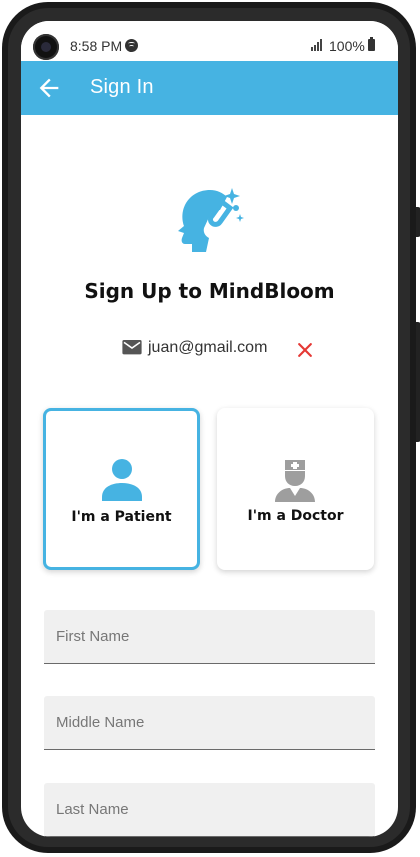 The image size is (420, 857). What do you see at coordinates (295, 516) in the screenshot?
I see `doctor-role-label: I'm a Doctor` at bounding box center [295, 516].